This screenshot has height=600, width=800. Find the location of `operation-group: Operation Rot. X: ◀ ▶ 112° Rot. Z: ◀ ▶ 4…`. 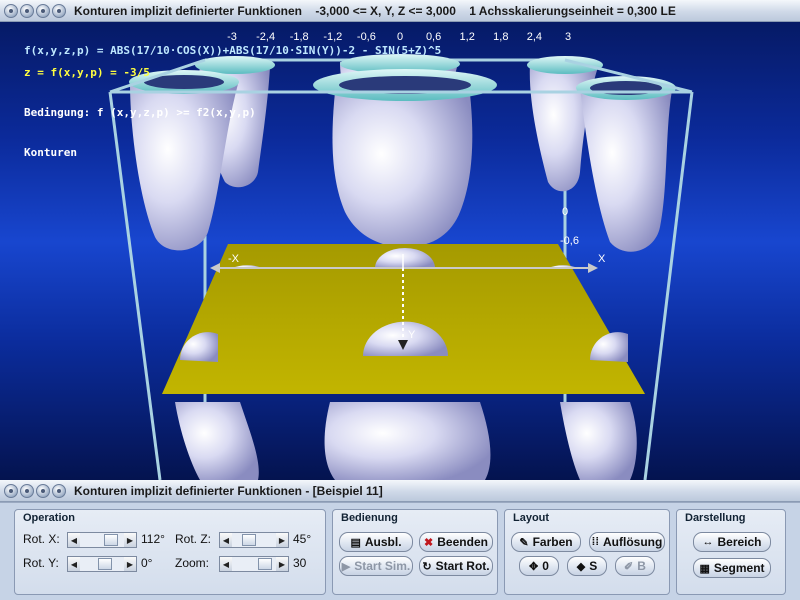

operation-group: Operation Rot. X: ◀ ▶ 112° Rot. Z: ◀ ▶ 4… is located at coordinates (170, 552).